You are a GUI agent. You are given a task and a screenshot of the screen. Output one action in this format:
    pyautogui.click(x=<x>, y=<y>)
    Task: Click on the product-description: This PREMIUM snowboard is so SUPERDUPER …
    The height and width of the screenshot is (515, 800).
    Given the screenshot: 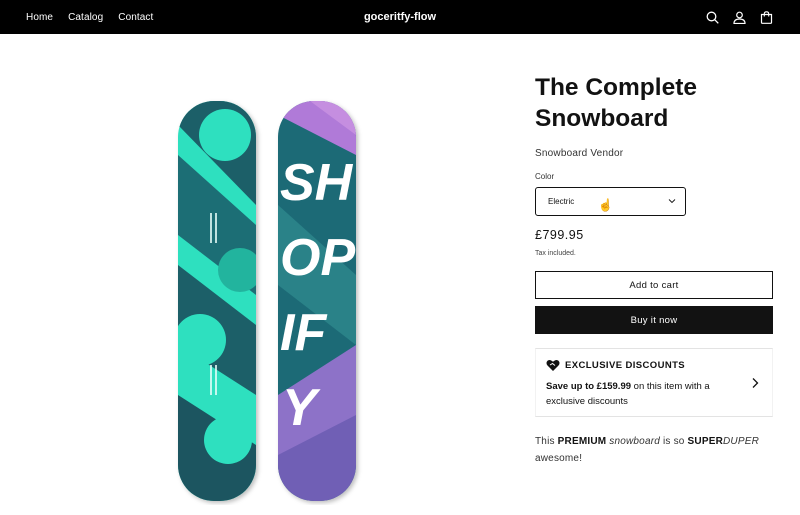 What is the action you would take?
    pyautogui.click(x=655, y=450)
    